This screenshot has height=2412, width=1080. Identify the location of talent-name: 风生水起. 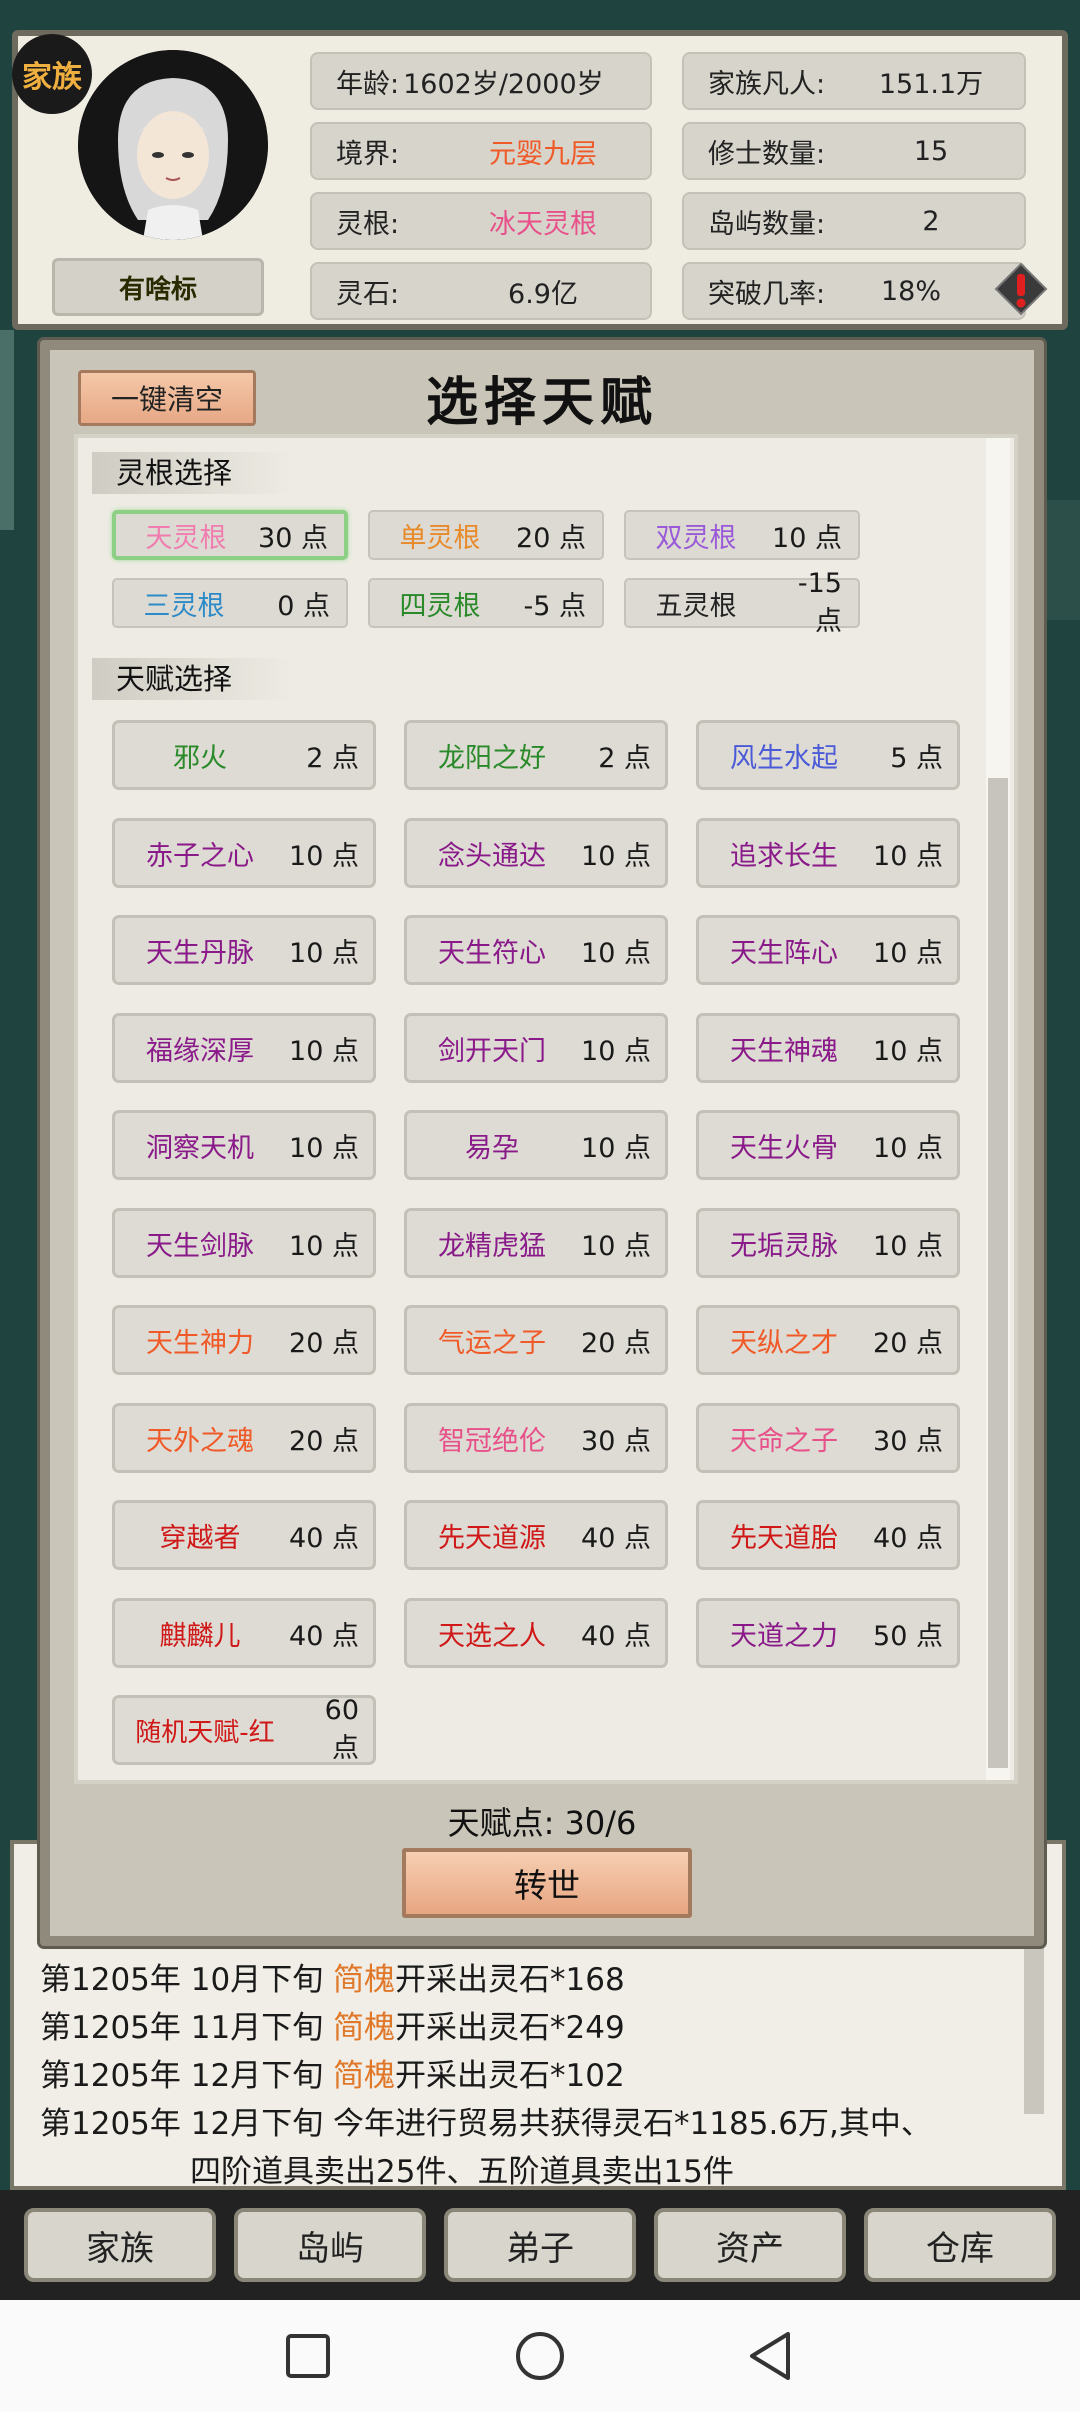
(784, 758).